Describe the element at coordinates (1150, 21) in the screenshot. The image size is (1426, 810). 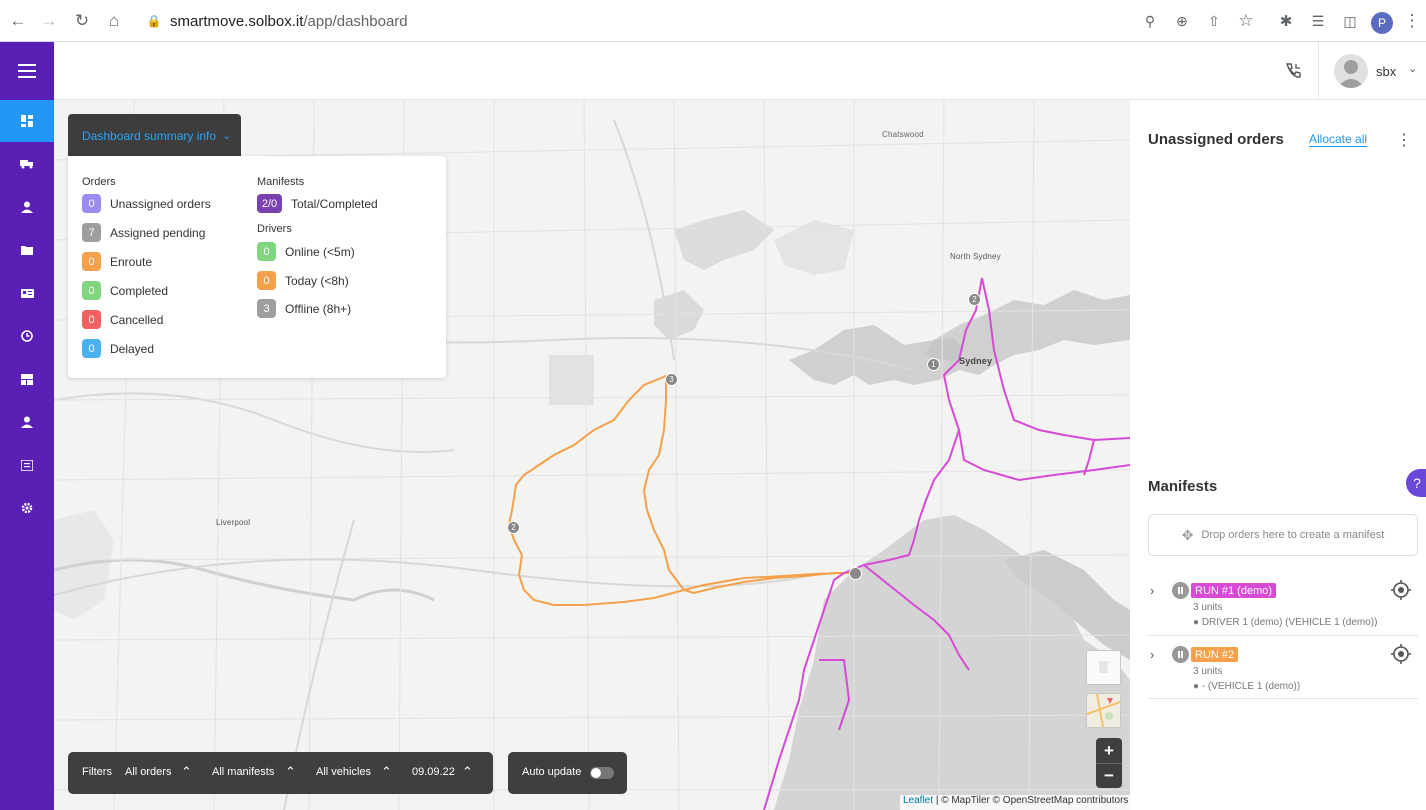
I see `key-icon: ⚲` at that location.